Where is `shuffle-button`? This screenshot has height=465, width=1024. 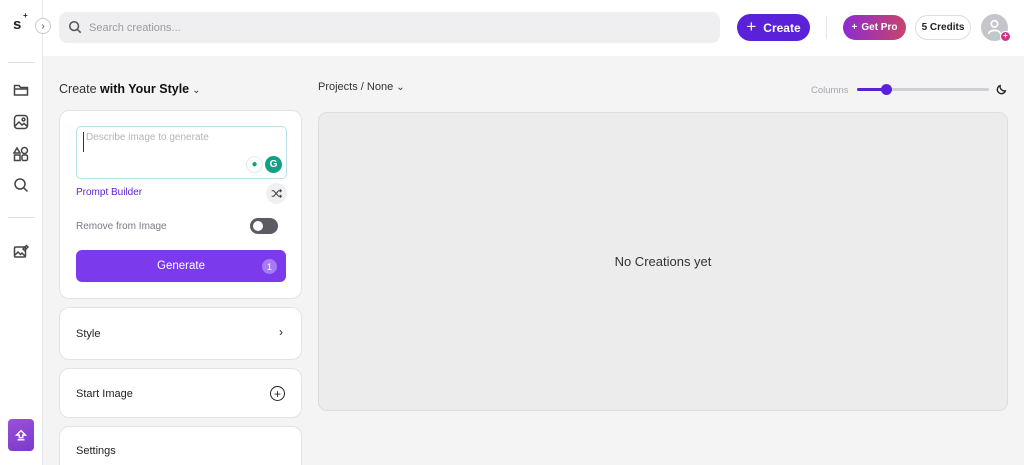 shuffle-button is located at coordinates (276, 193).